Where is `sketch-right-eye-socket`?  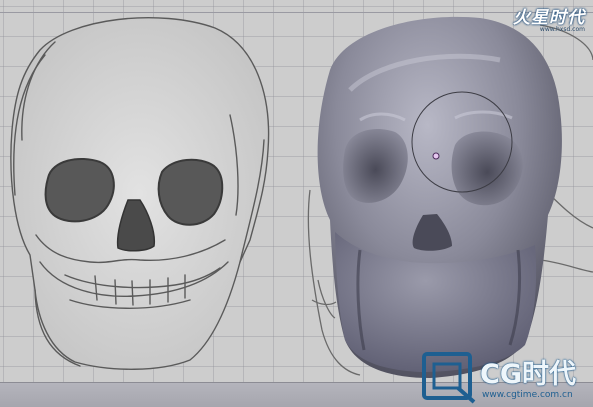
sketch-right-eye-socket is located at coordinates (190, 192).